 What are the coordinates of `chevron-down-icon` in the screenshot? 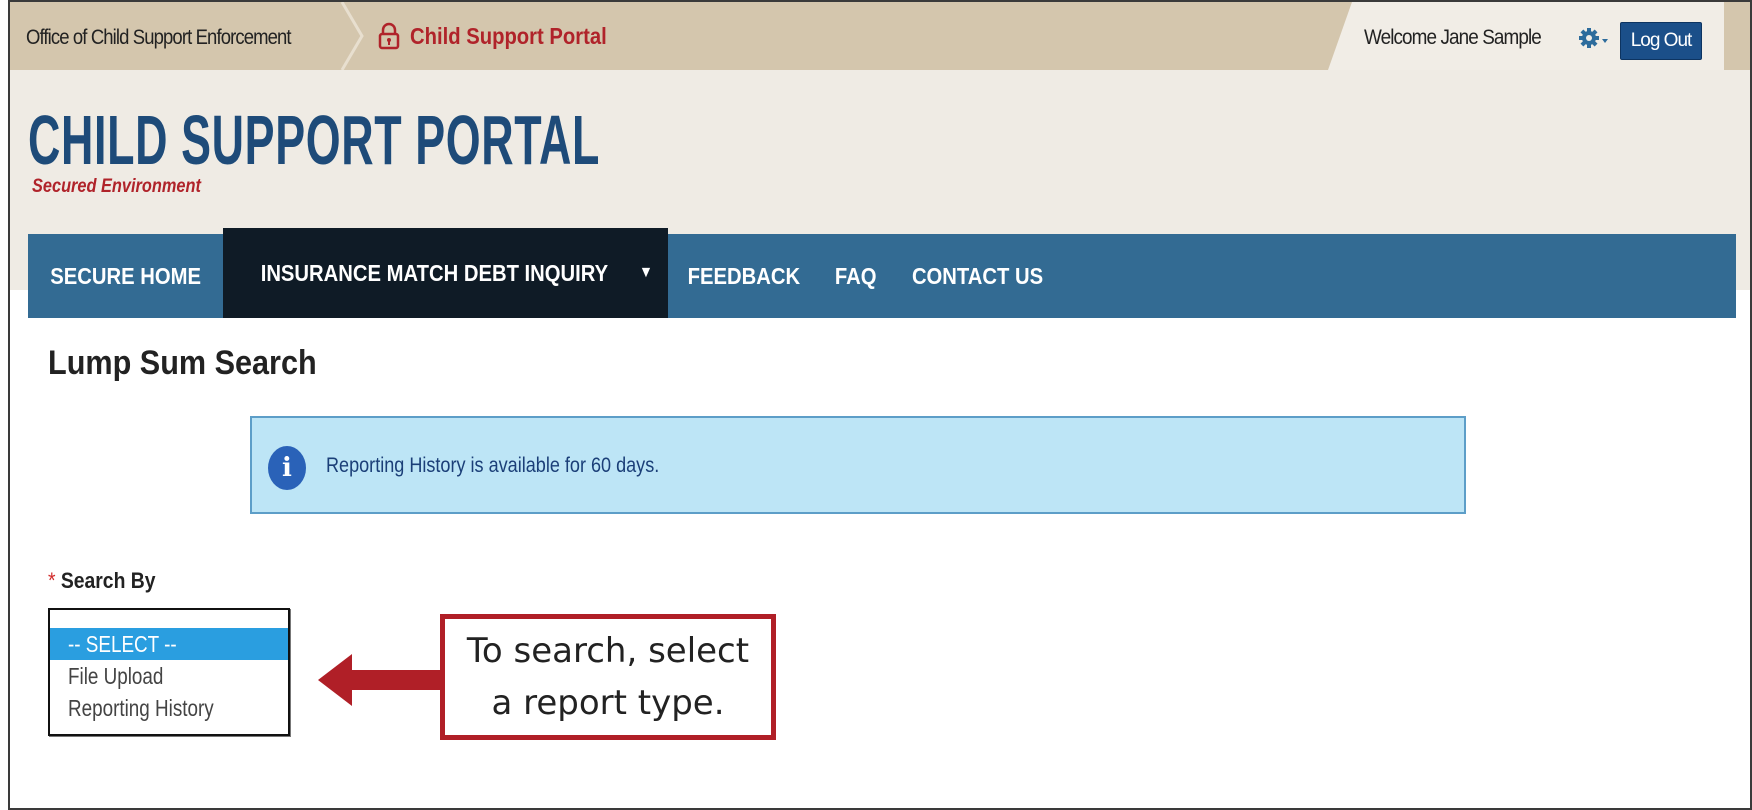 It's located at (1605, 41).